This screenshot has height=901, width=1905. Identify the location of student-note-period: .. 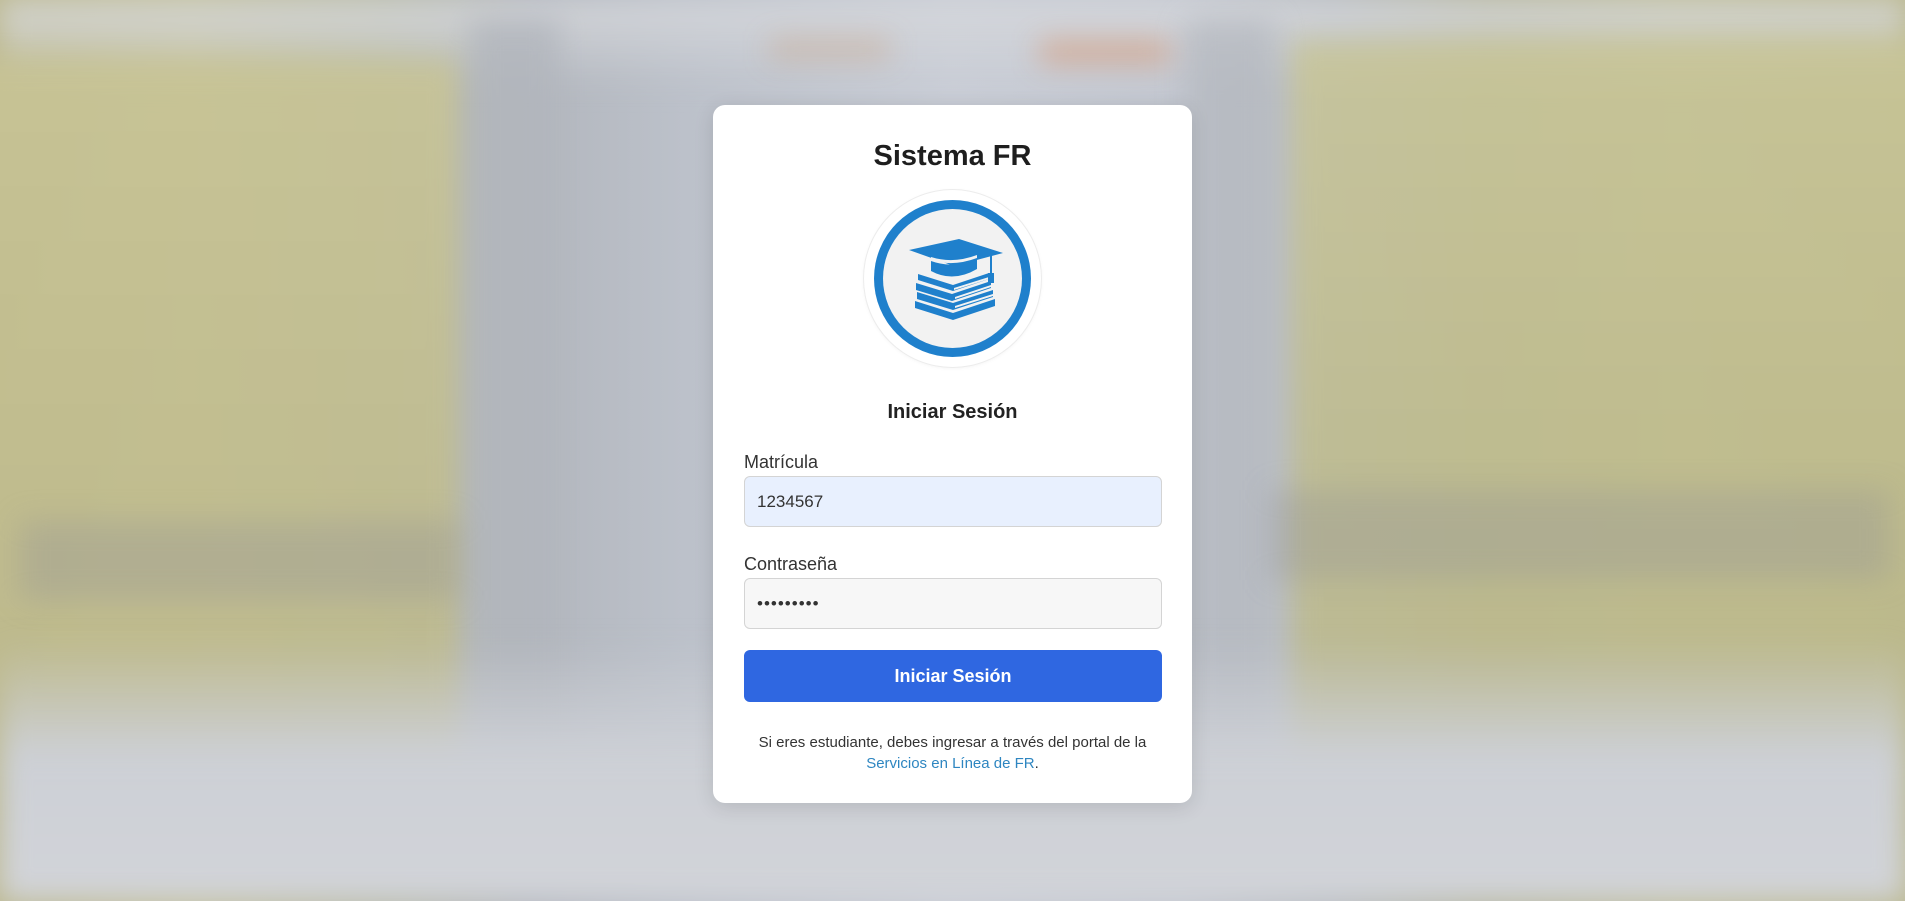
(1036, 763).